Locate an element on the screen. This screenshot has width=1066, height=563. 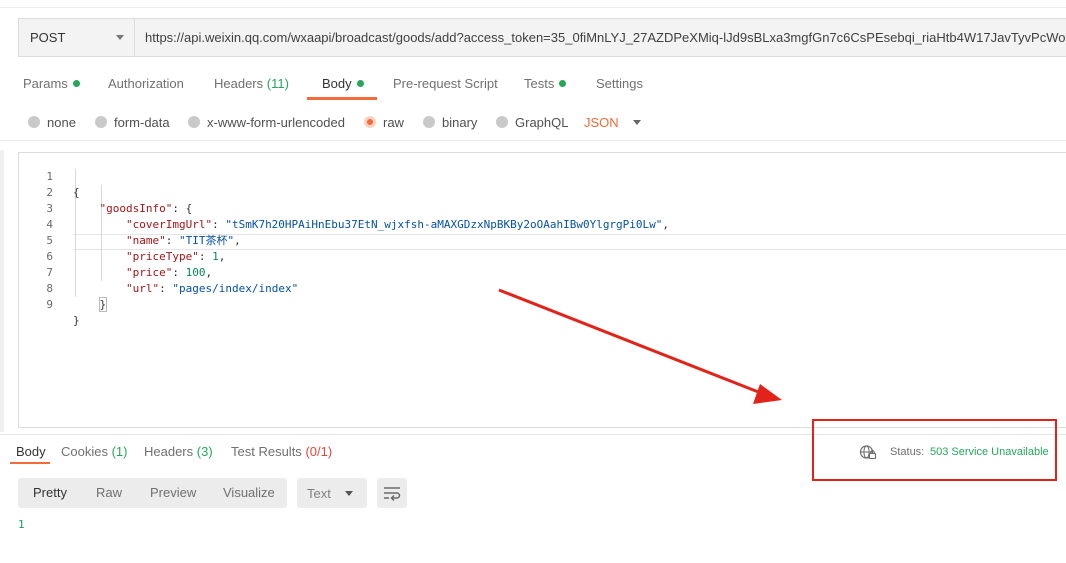
response-active-tab-underline is located at coordinates (30, 463).